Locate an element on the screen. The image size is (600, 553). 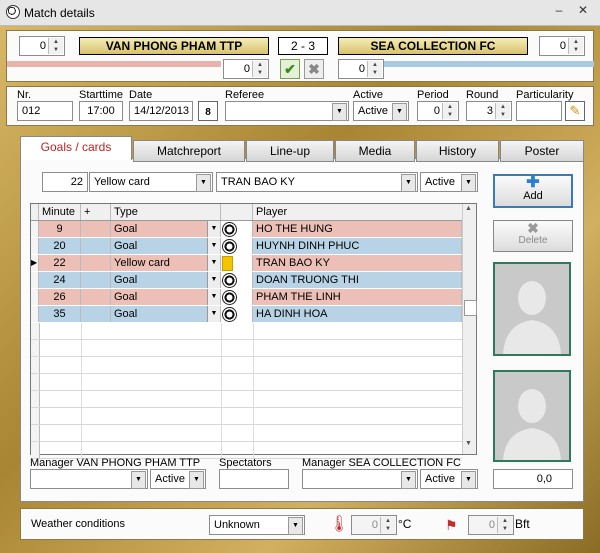
header-plus: + is located at coordinates (96, 212).